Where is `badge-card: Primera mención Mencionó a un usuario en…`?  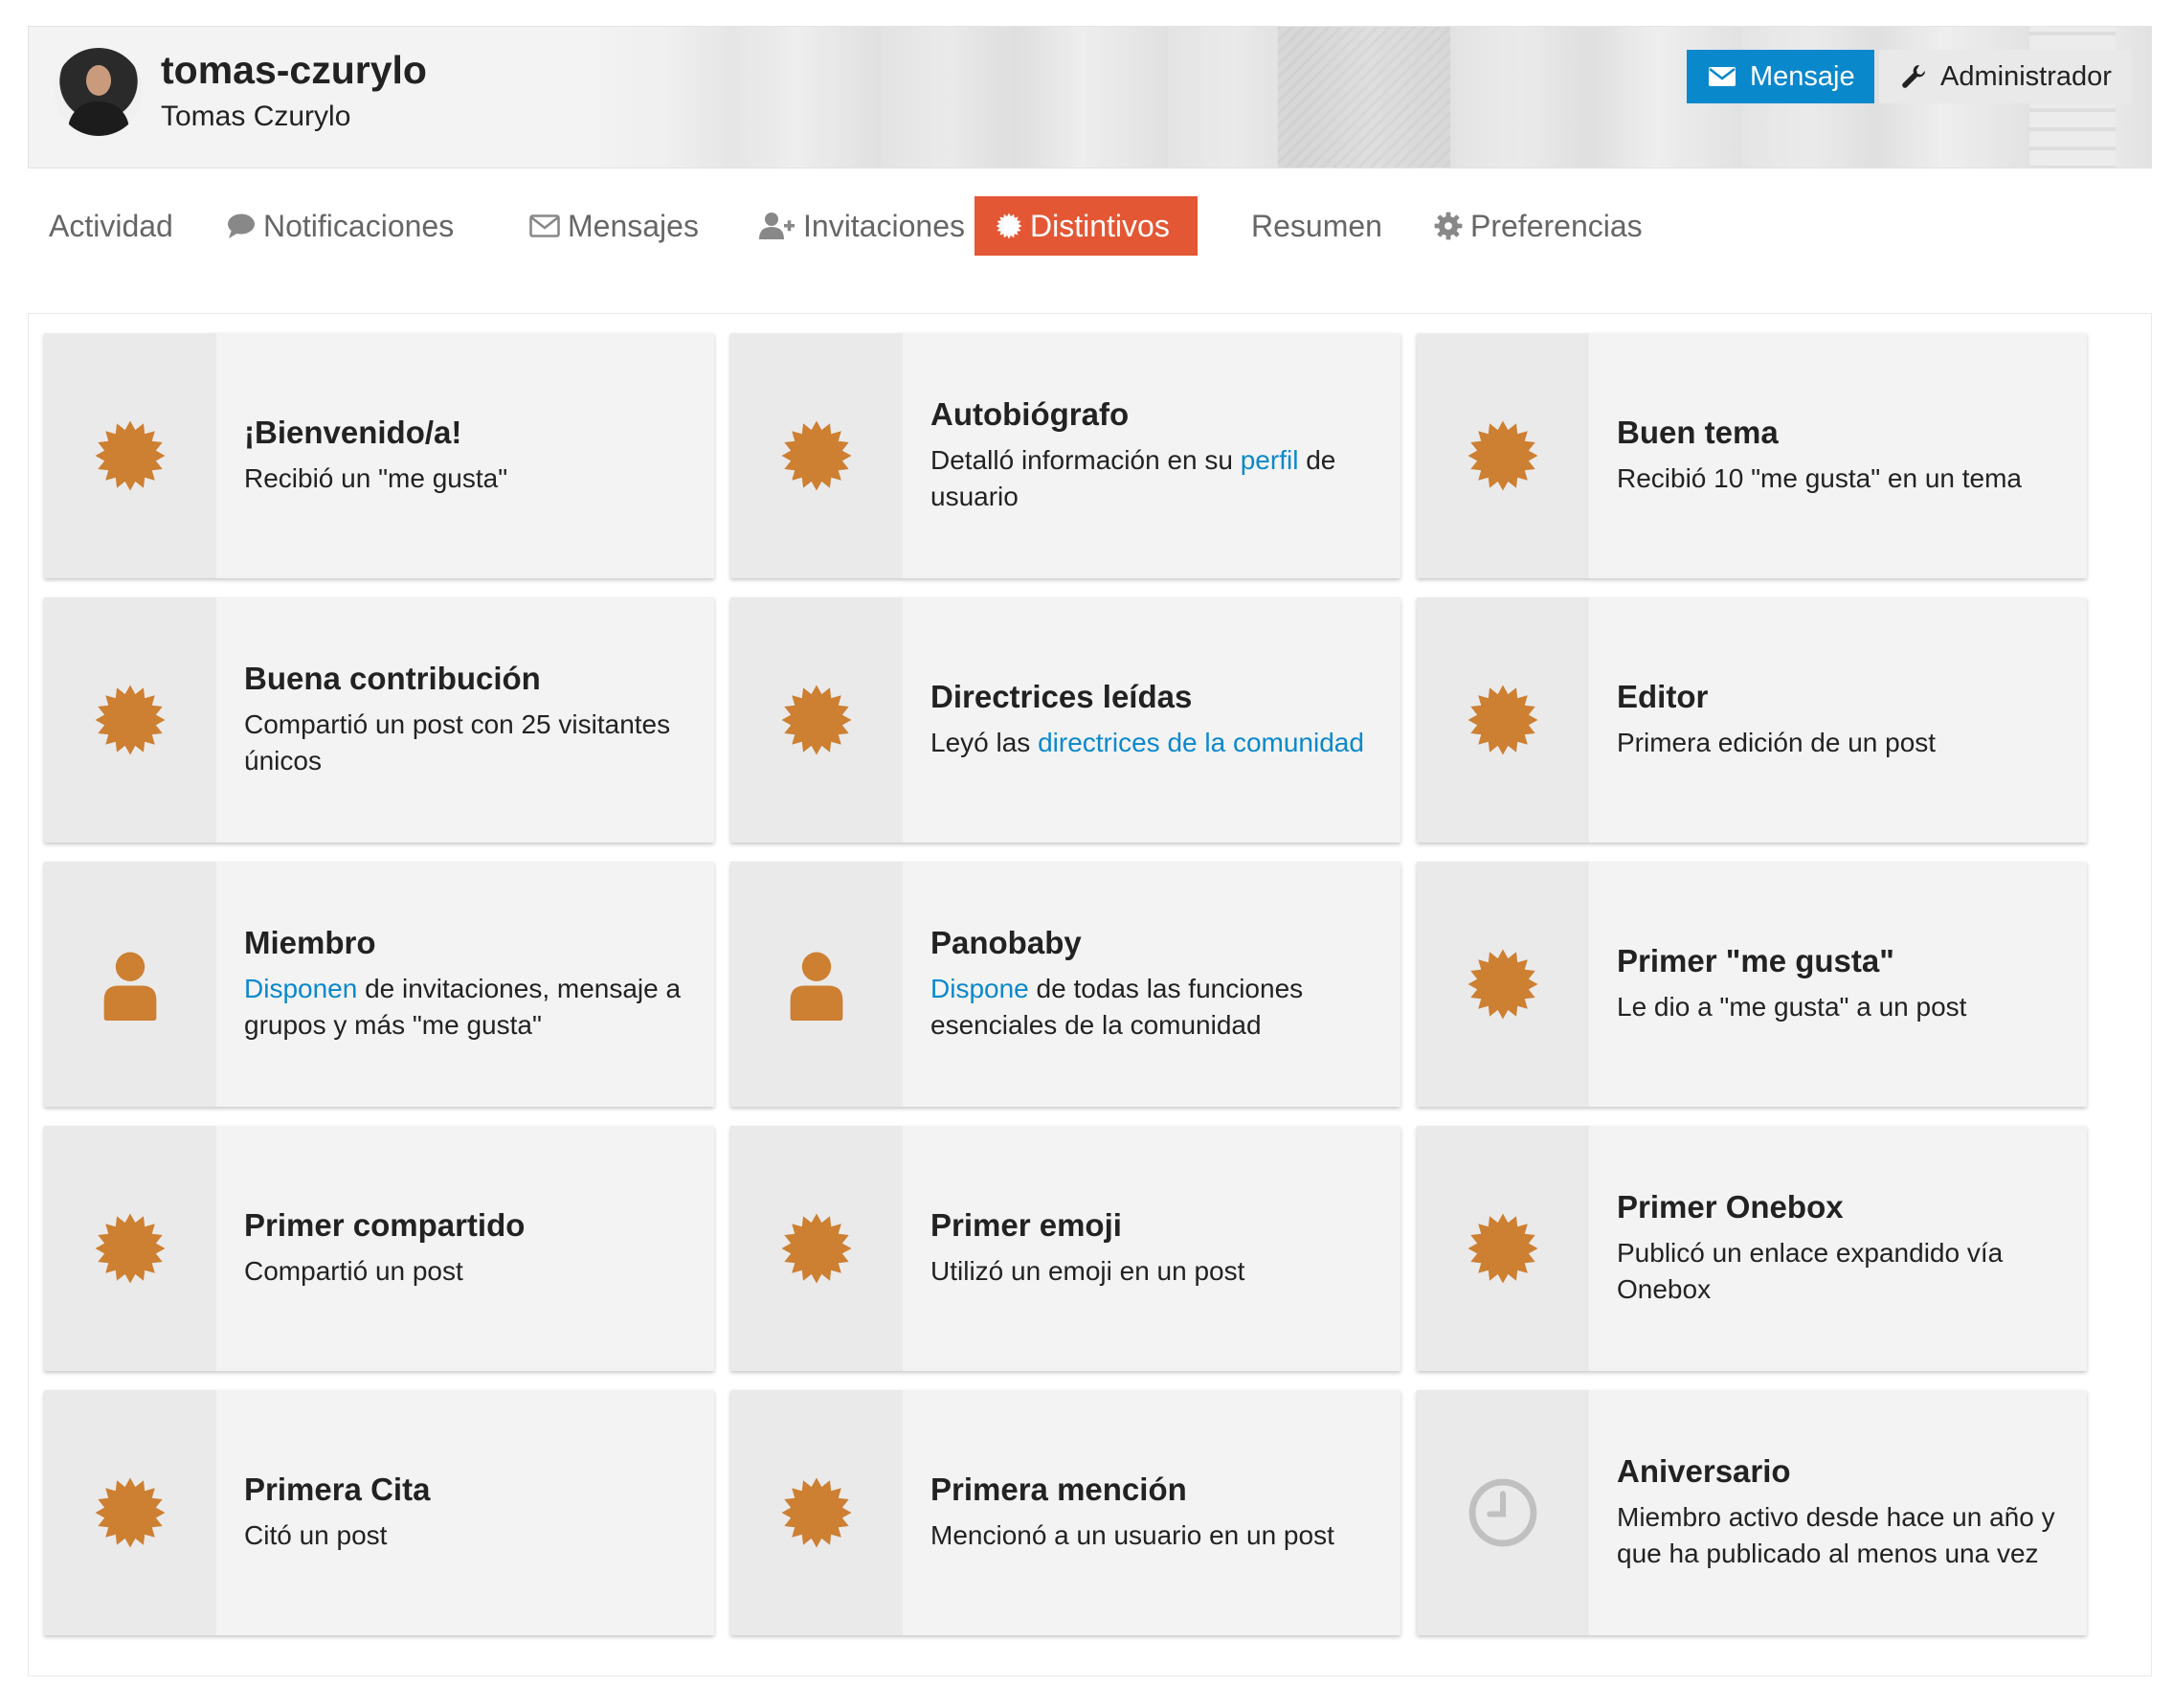 badge-card: Primera mención Mencionó a un usuario en… is located at coordinates (1065, 1512).